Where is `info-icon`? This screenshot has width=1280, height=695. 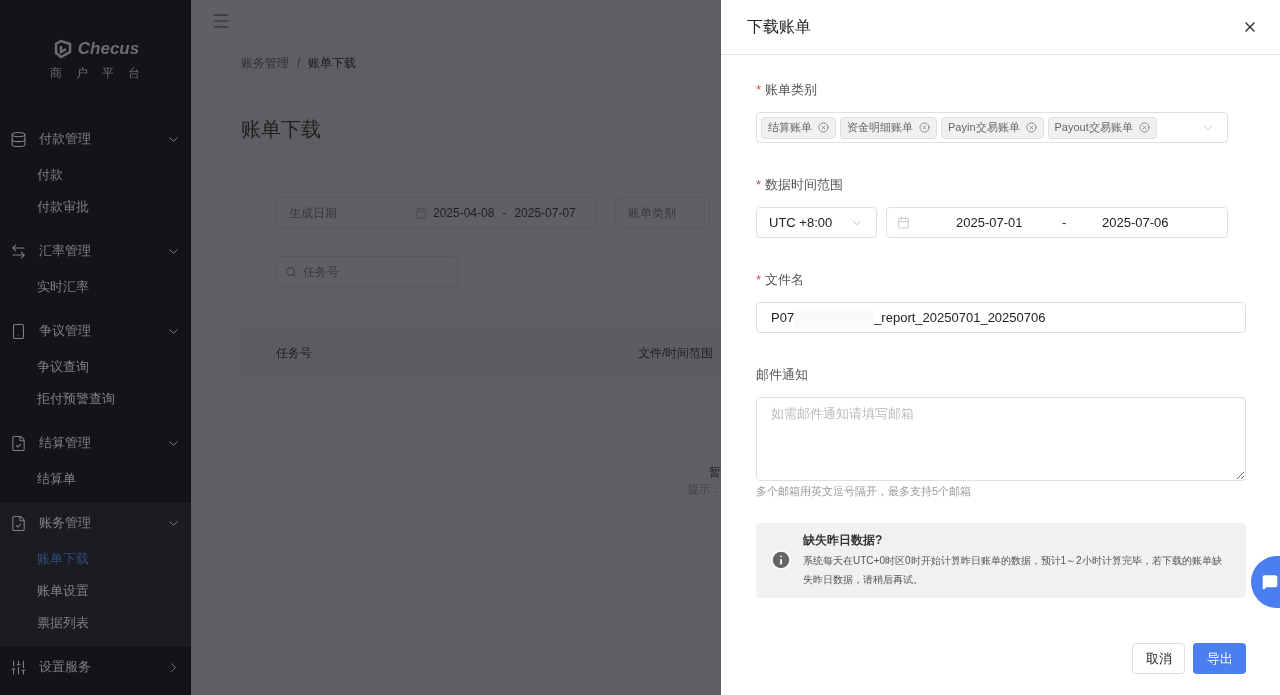 info-icon is located at coordinates (781, 560).